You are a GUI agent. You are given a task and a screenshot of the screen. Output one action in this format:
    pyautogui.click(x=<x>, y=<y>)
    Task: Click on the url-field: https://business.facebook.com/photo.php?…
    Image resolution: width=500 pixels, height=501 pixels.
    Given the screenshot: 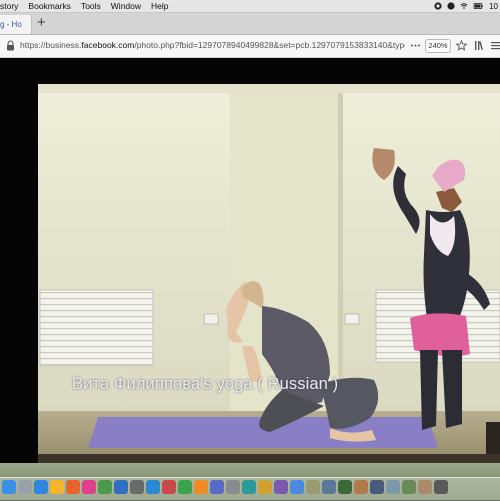 What is the action you would take?
    pyautogui.click(x=212, y=45)
    